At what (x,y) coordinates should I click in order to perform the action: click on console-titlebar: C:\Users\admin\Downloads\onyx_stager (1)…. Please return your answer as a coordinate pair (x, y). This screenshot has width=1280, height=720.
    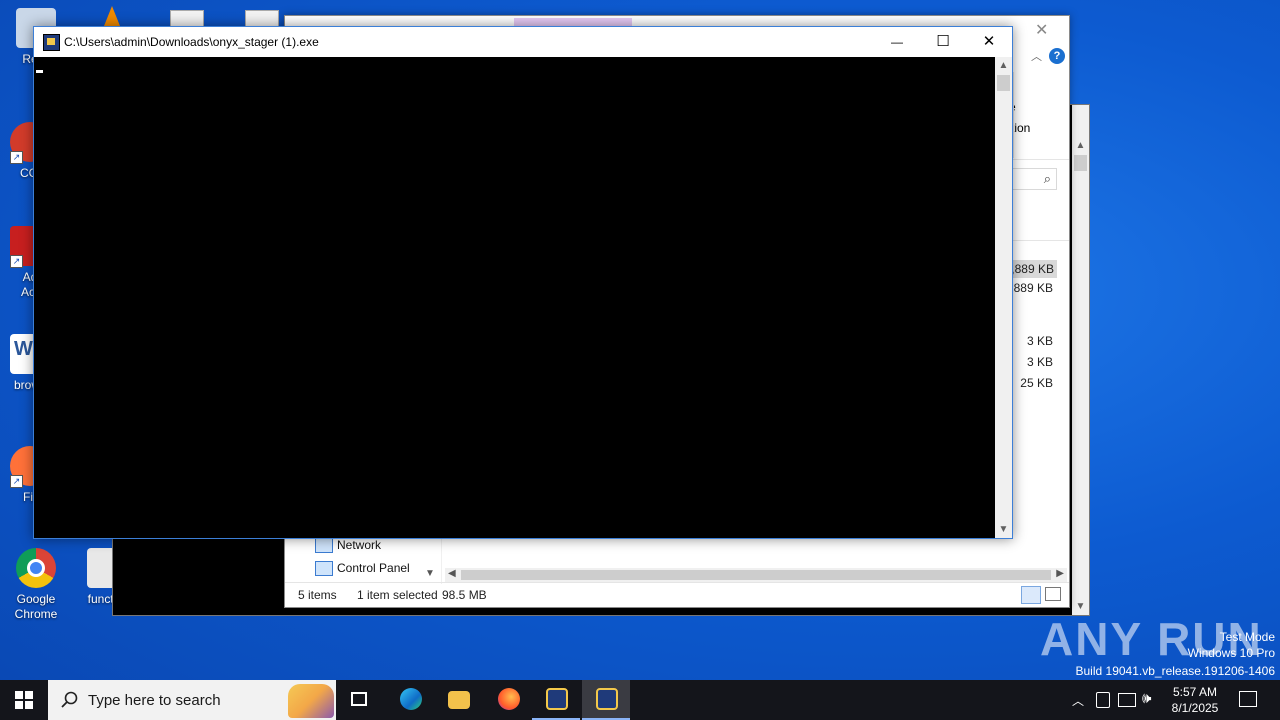
    Looking at the image, I should click on (523, 42).